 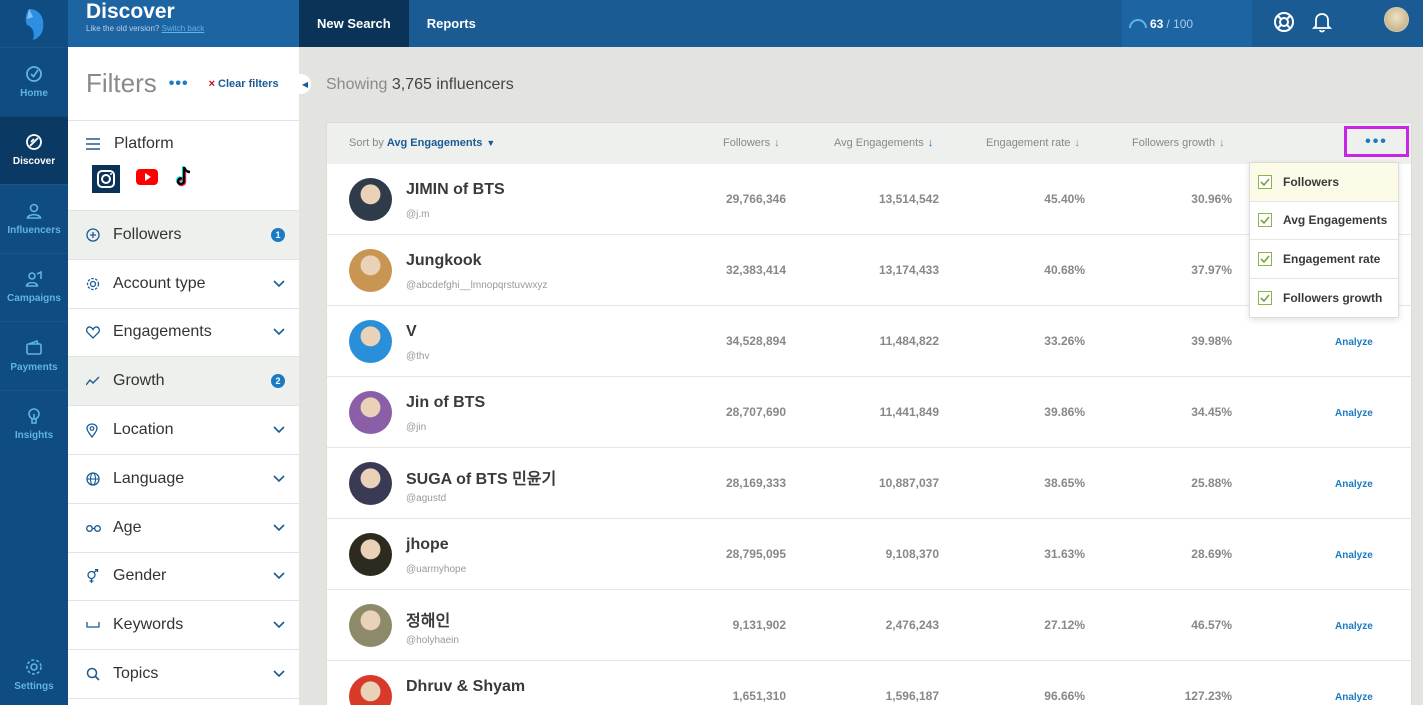 What do you see at coordinates (427, 545) in the screenshot?
I see `influencer-name: jhope` at bounding box center [427, 545].